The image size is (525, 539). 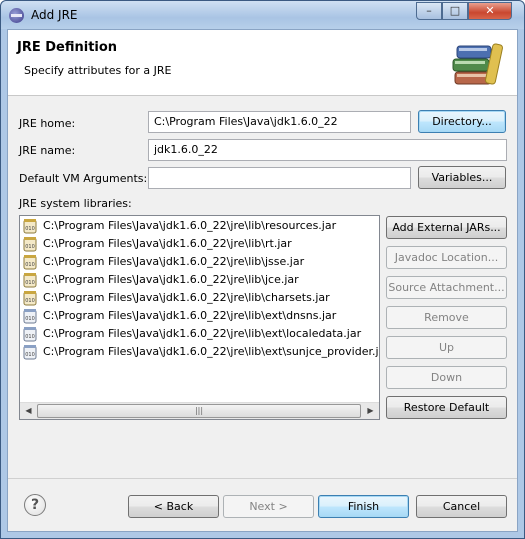 I want to click on footer-separator, so click(x=262, y=478).